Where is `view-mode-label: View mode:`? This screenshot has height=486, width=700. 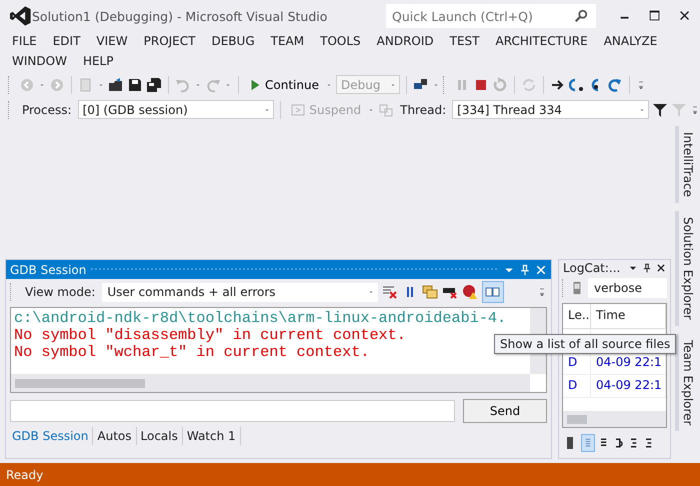
view-mode-label: View mode: is located at coordinates (60, 292).